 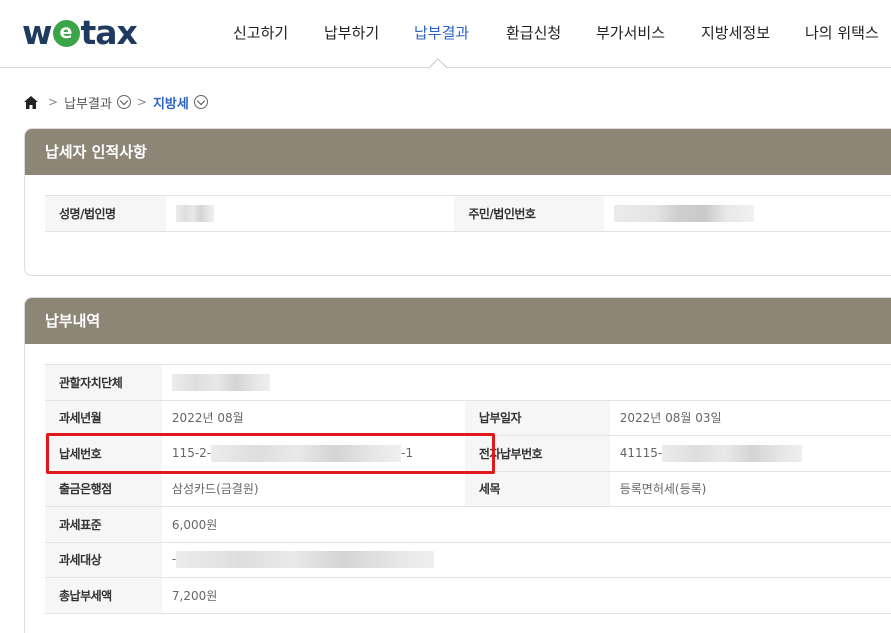 I want to click on nav-refund: 환급신청, so click(x=533, y=32).